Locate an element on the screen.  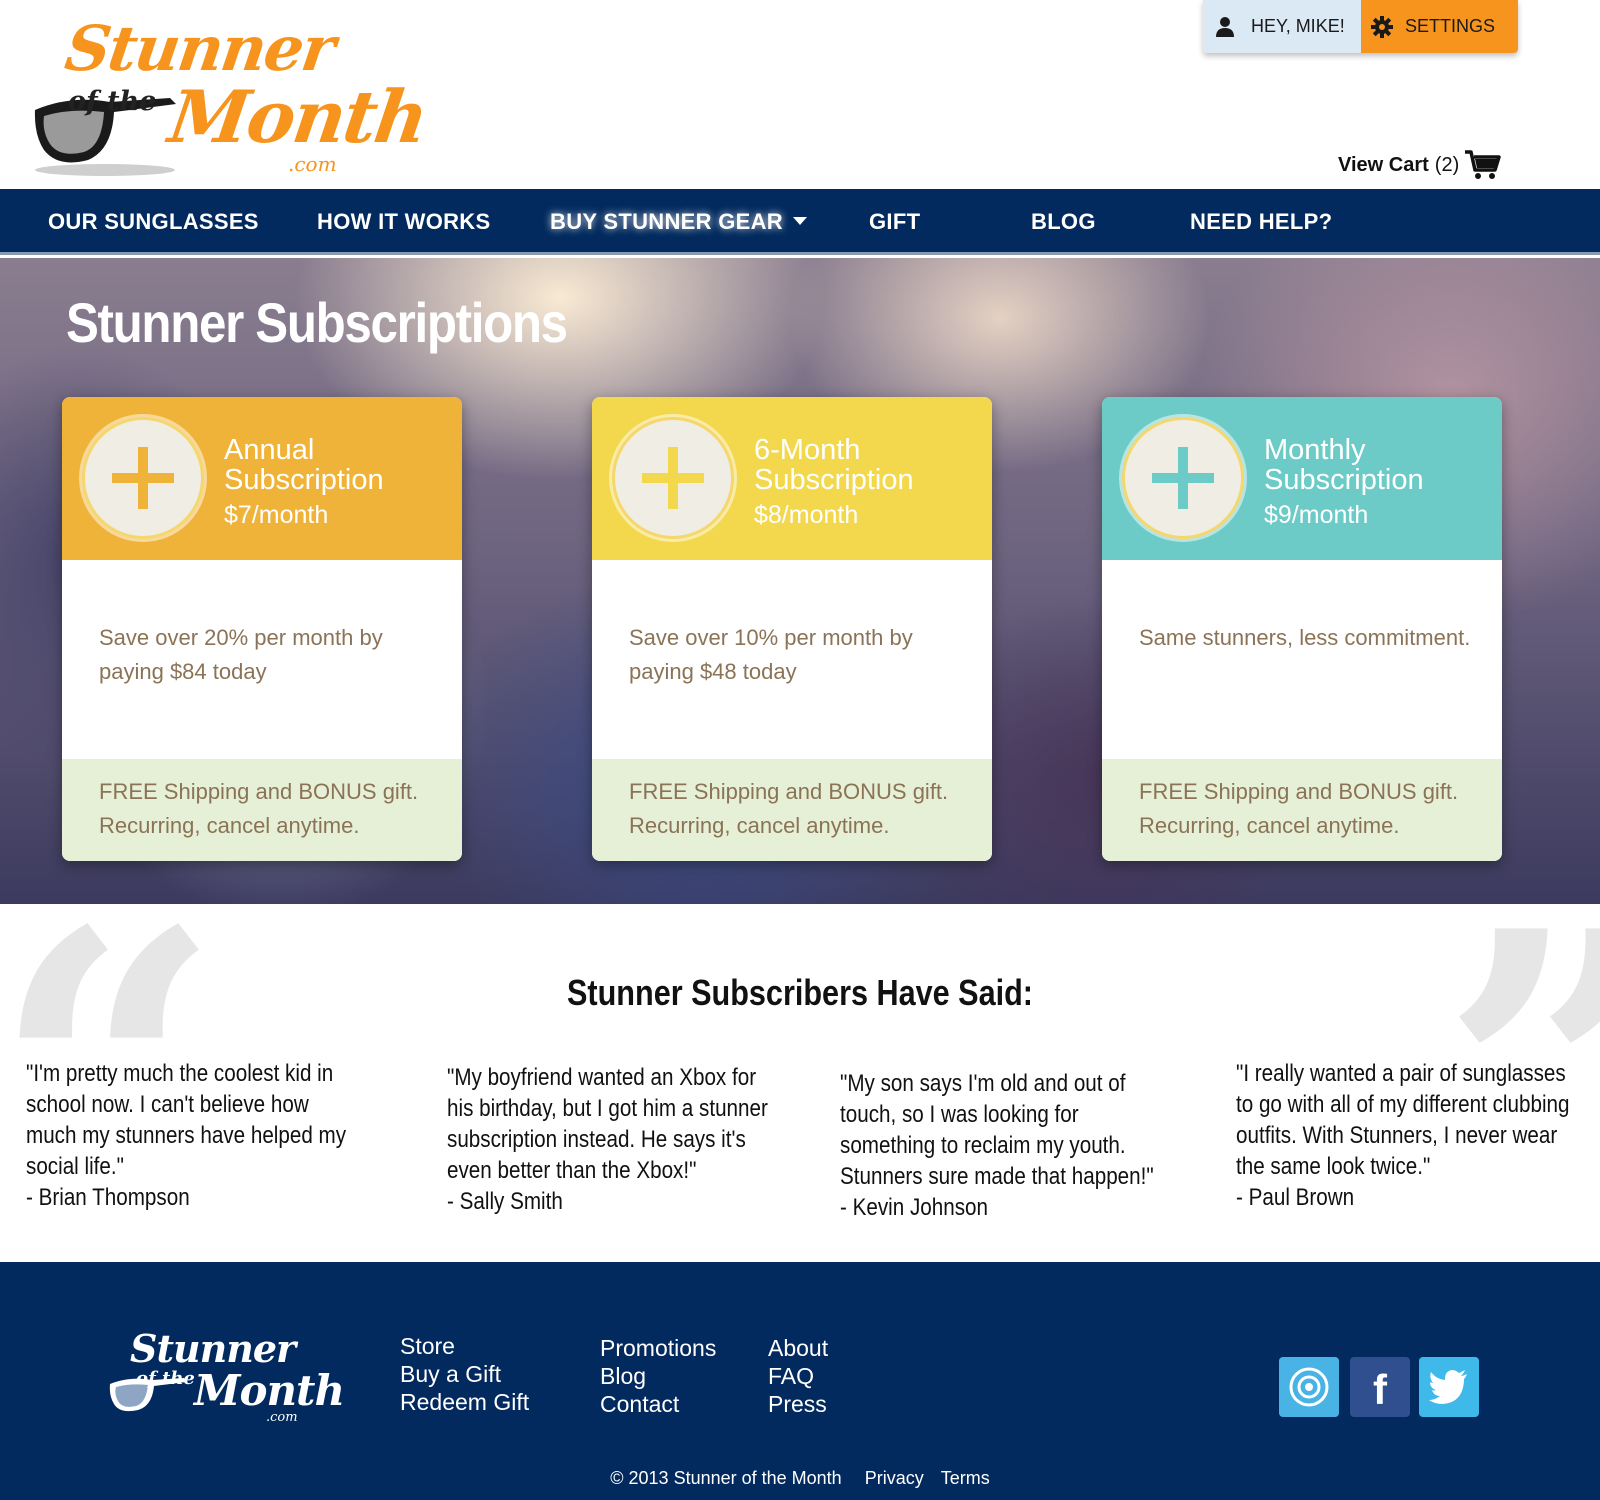
footer-logo: Stunner of the Month .com is located at coordinates (226, 1376).